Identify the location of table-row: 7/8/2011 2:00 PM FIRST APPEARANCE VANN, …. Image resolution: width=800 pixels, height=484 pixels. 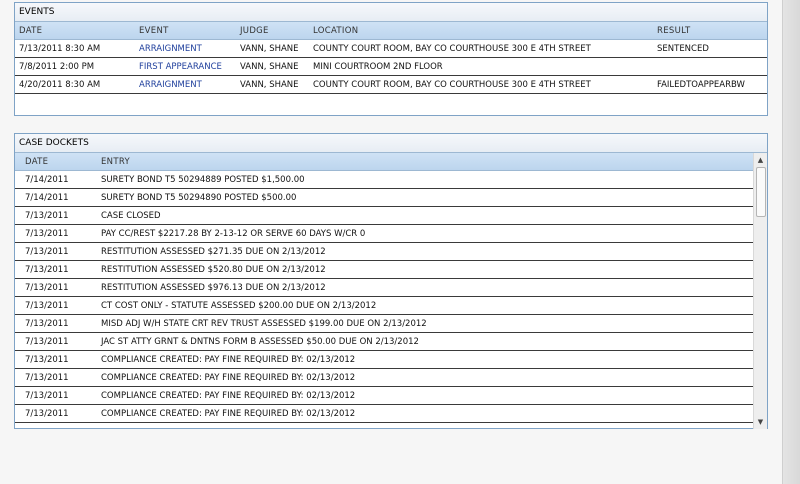
(391, 66).